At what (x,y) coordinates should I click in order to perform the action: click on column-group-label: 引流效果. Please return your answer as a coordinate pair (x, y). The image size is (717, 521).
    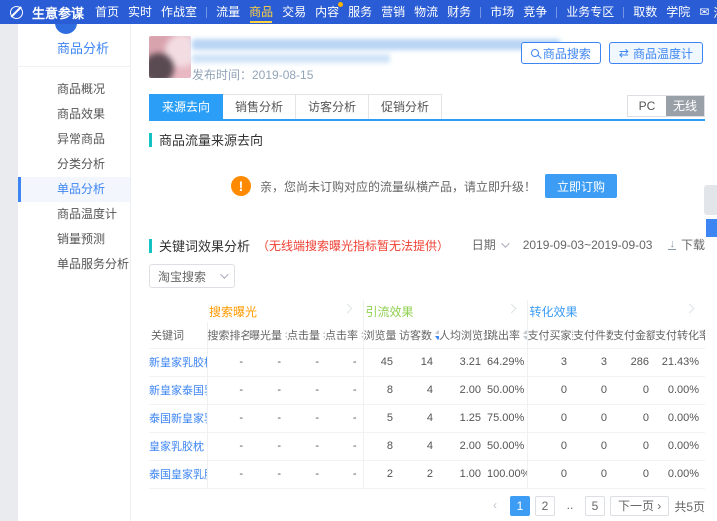
    Looking at the image, I should click on (445, 311).